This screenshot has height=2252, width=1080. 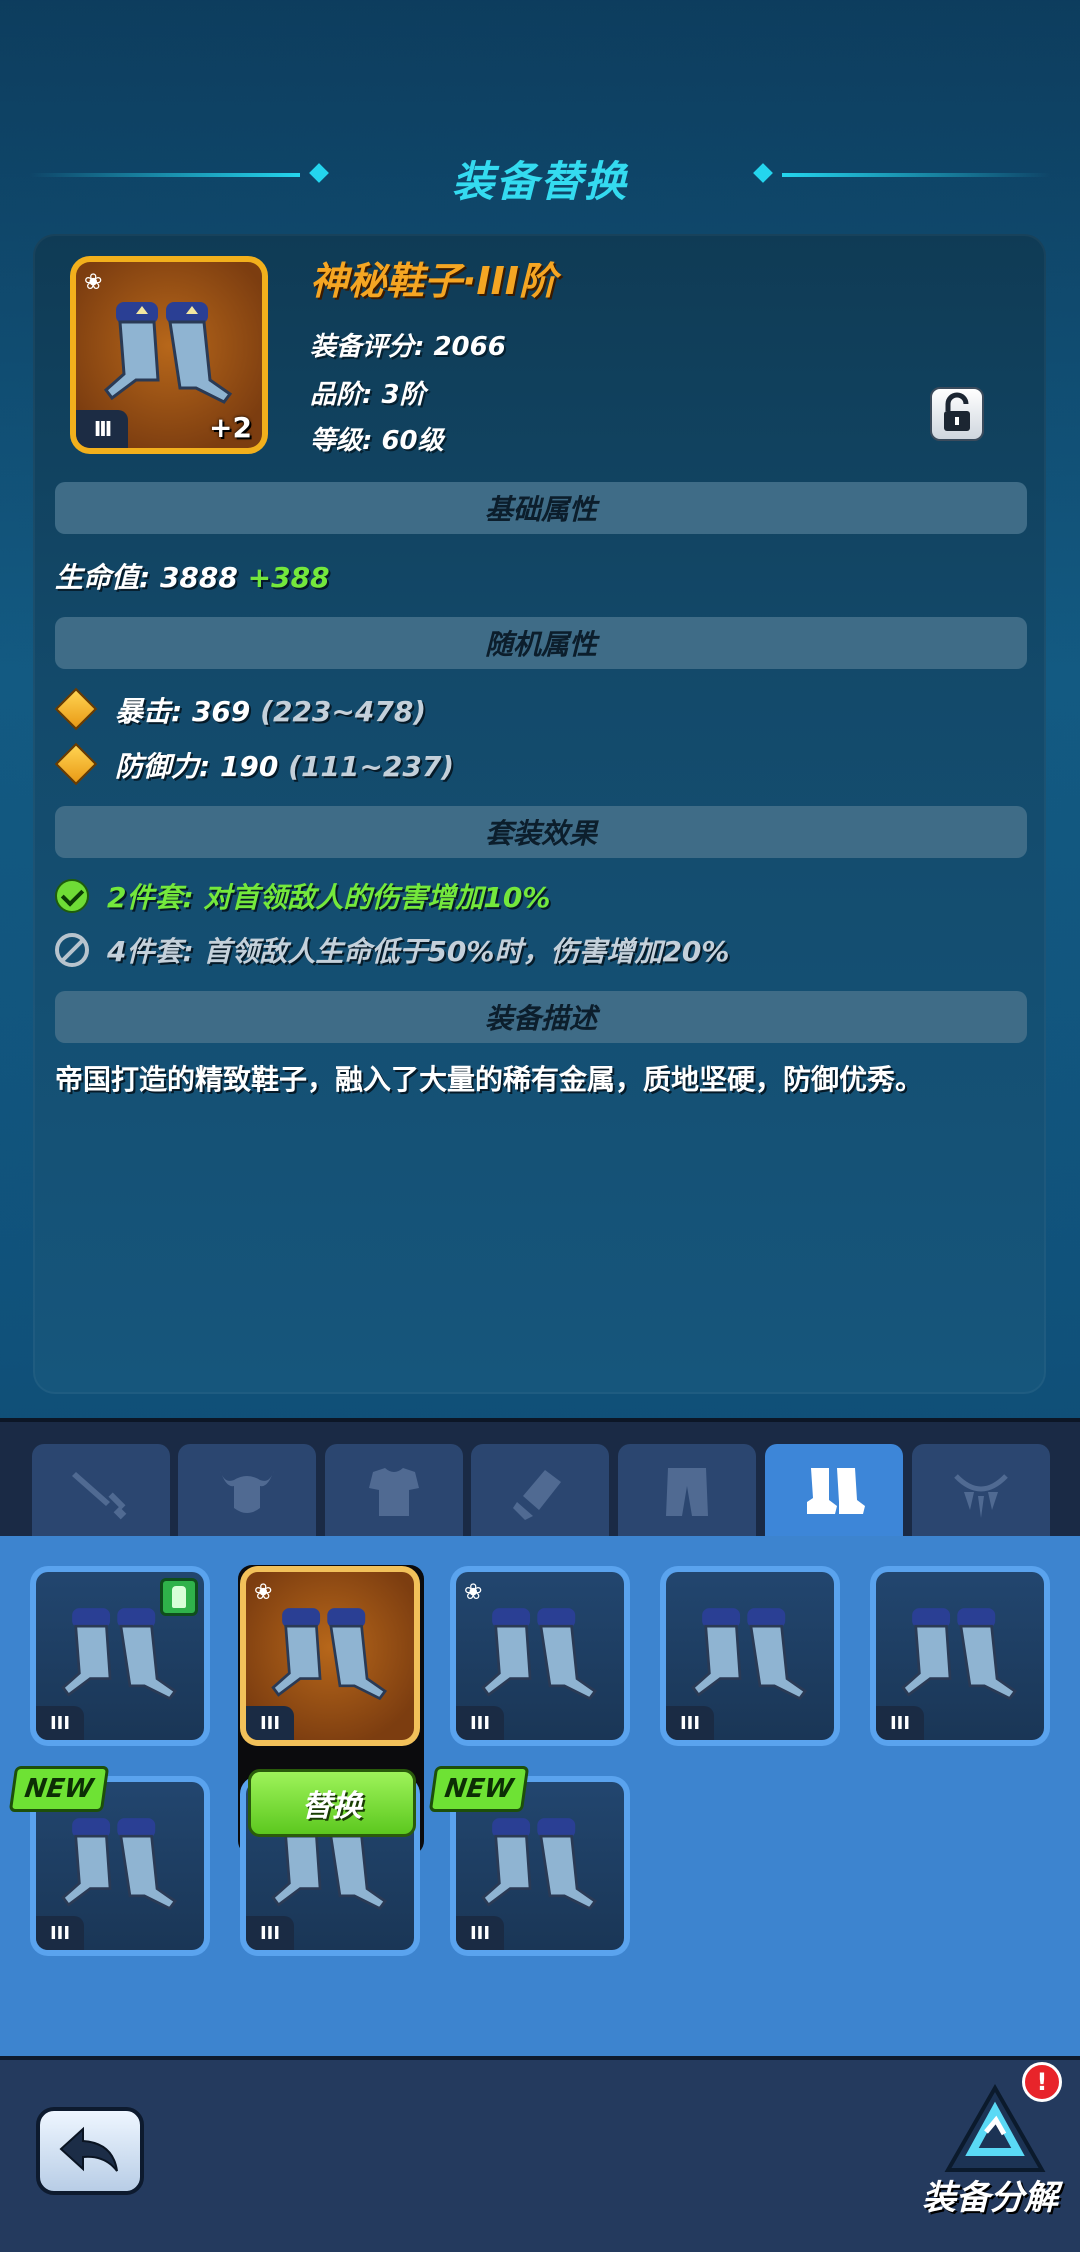 I want to click on decompose-label: 装备分解, so click(x=990, y=2194).